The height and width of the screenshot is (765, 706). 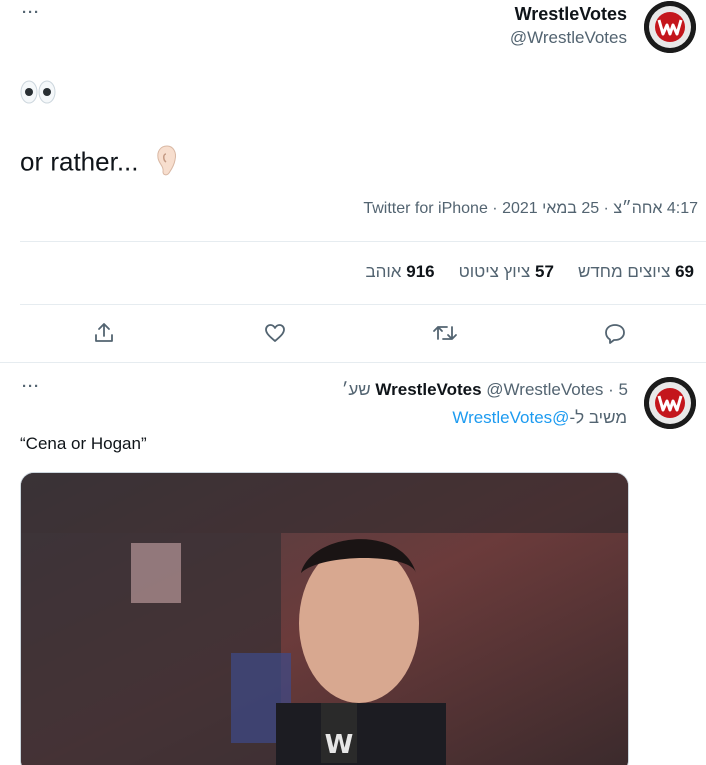 I want to click on ear-icon, so click(x=167, y=163).